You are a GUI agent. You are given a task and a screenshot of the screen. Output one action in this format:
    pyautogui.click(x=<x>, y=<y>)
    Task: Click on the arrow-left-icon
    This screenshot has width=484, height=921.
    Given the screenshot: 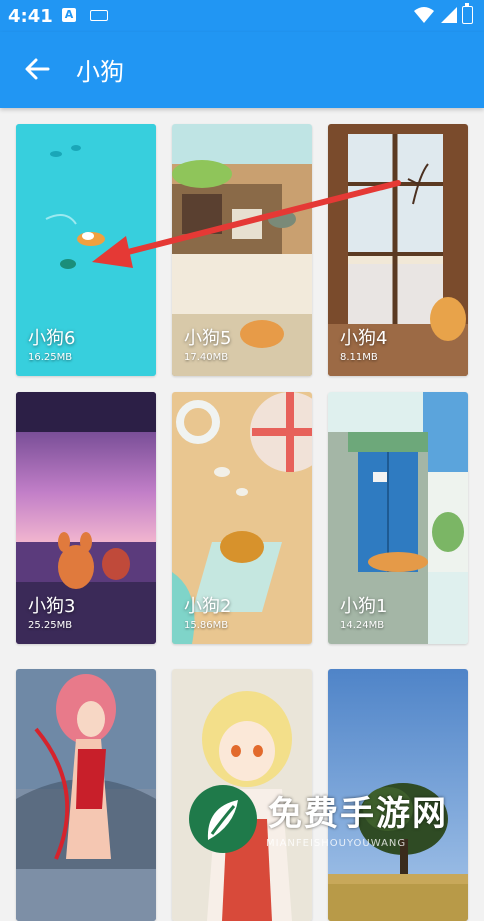 What is the action you would take?
    pyautogui.click(x=37, y=69)
    